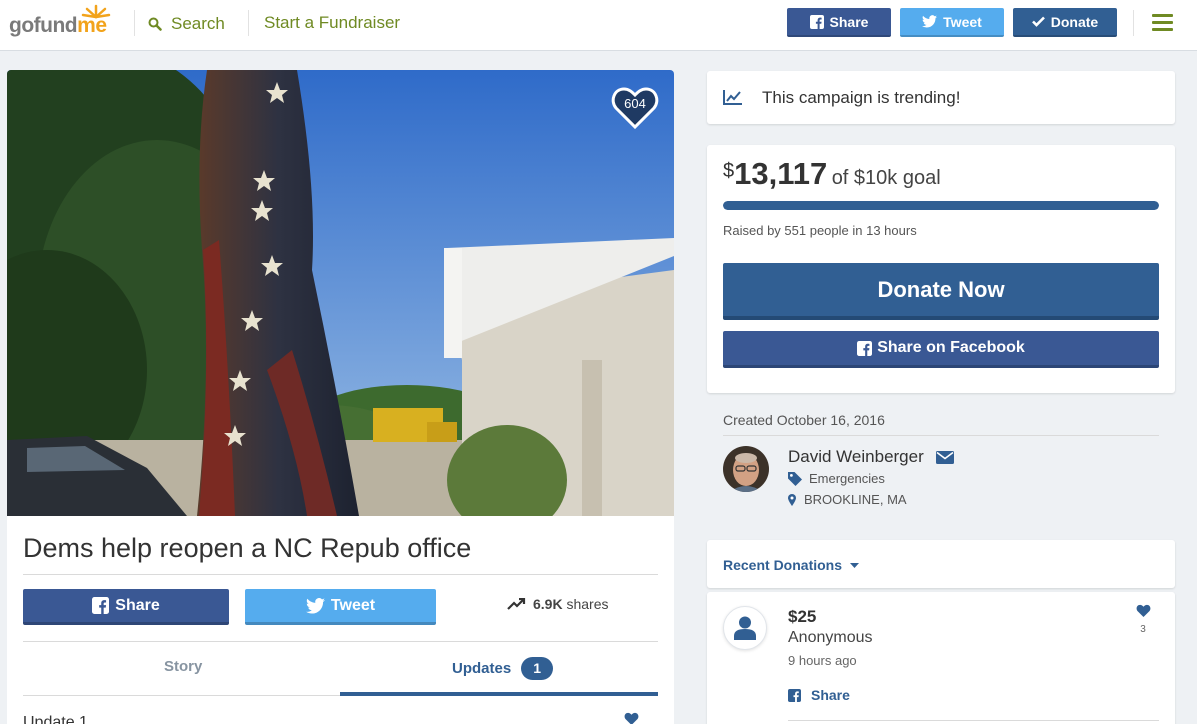 Image resolution: width=1197 pixels, height=724 pixels. What do you see at coordinates (499, 694) in the screenshot?
I see `active-tab-indicator` at bounding box center [499, 694].